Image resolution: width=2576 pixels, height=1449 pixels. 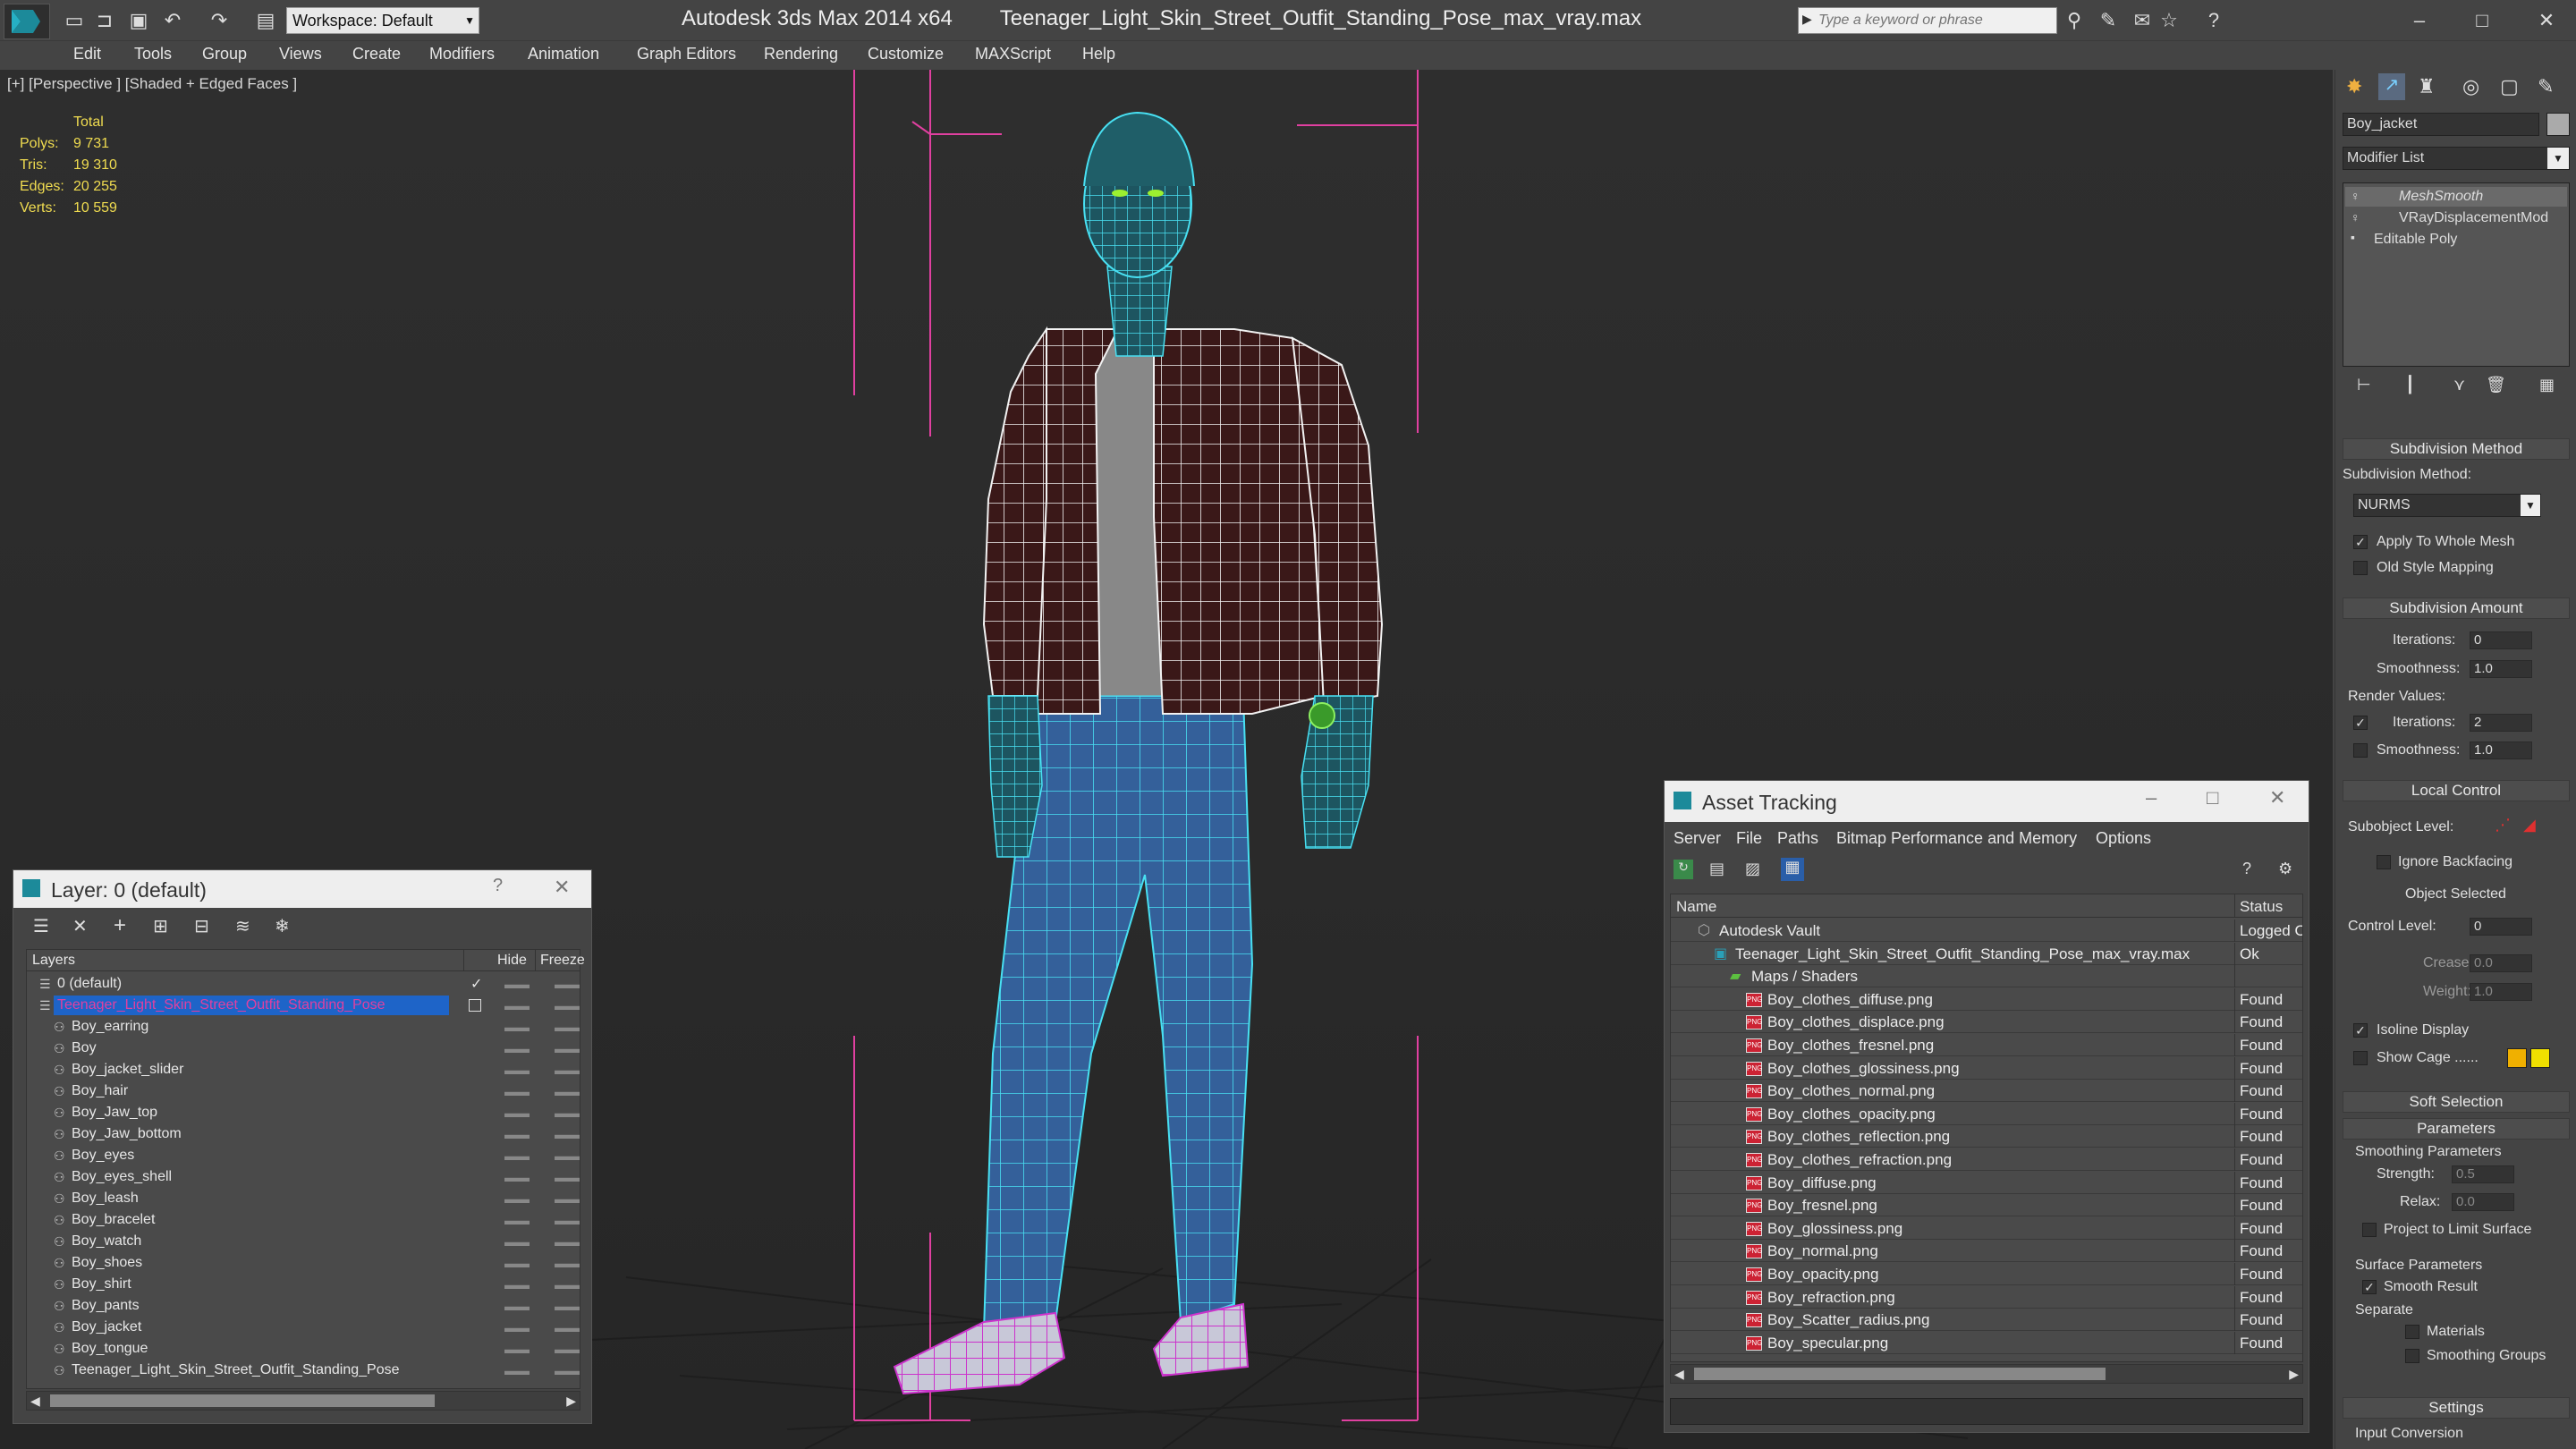 I want to click on layer-name: Boy_earring, so click(x=110, y=1027).